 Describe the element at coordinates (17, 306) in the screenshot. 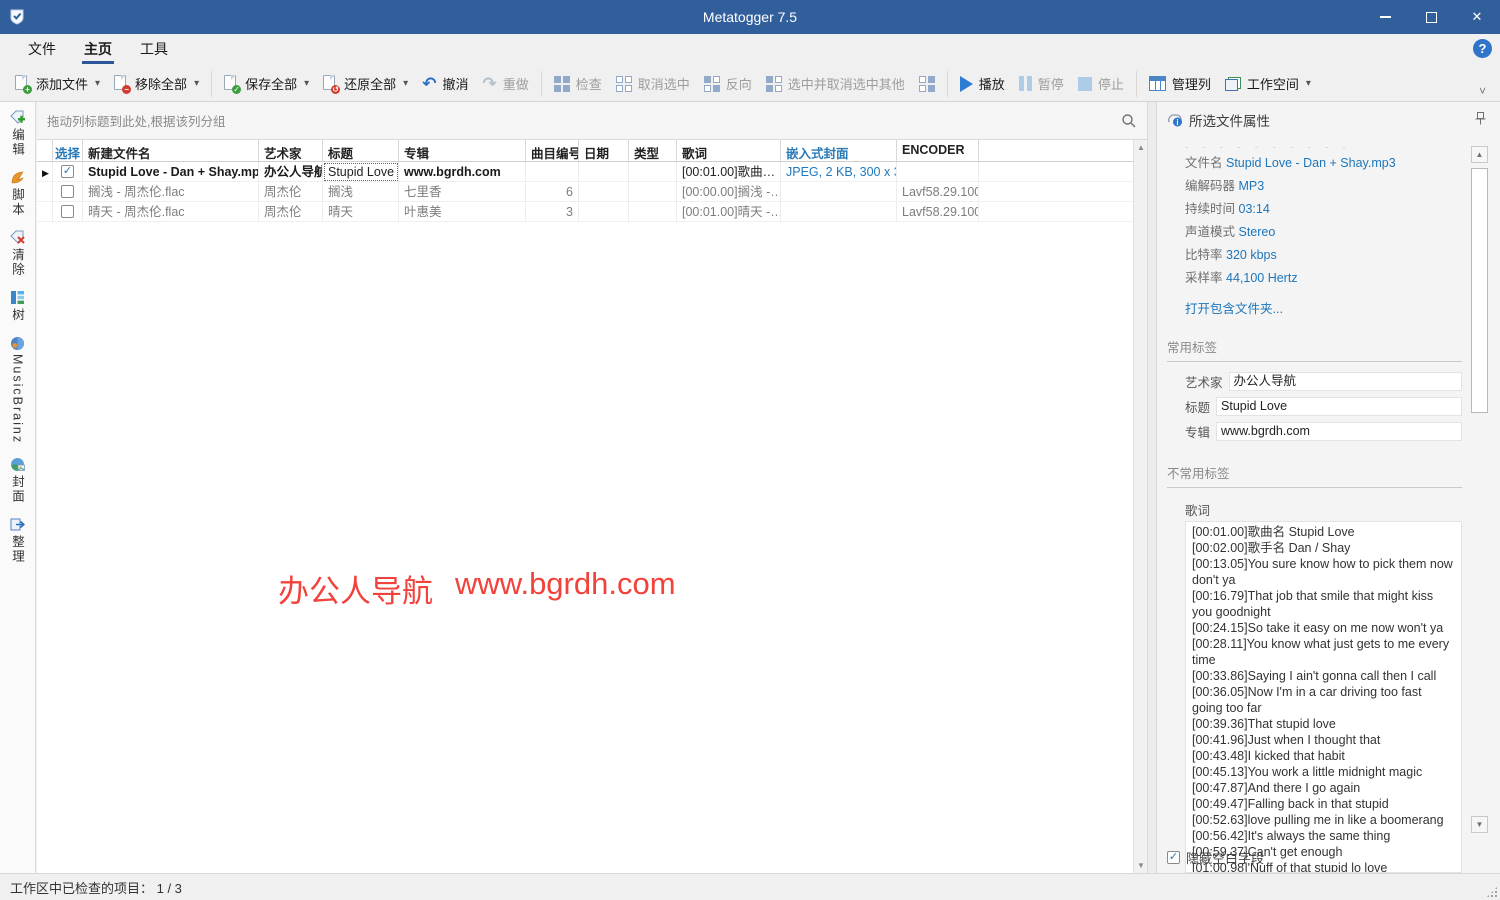

I see `sidebar-item-tree: 树` at that location.